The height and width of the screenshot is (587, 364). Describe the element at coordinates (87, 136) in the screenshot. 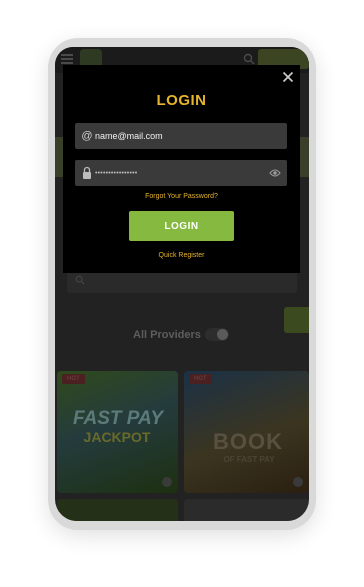

I see `at-icon: @` at that location.